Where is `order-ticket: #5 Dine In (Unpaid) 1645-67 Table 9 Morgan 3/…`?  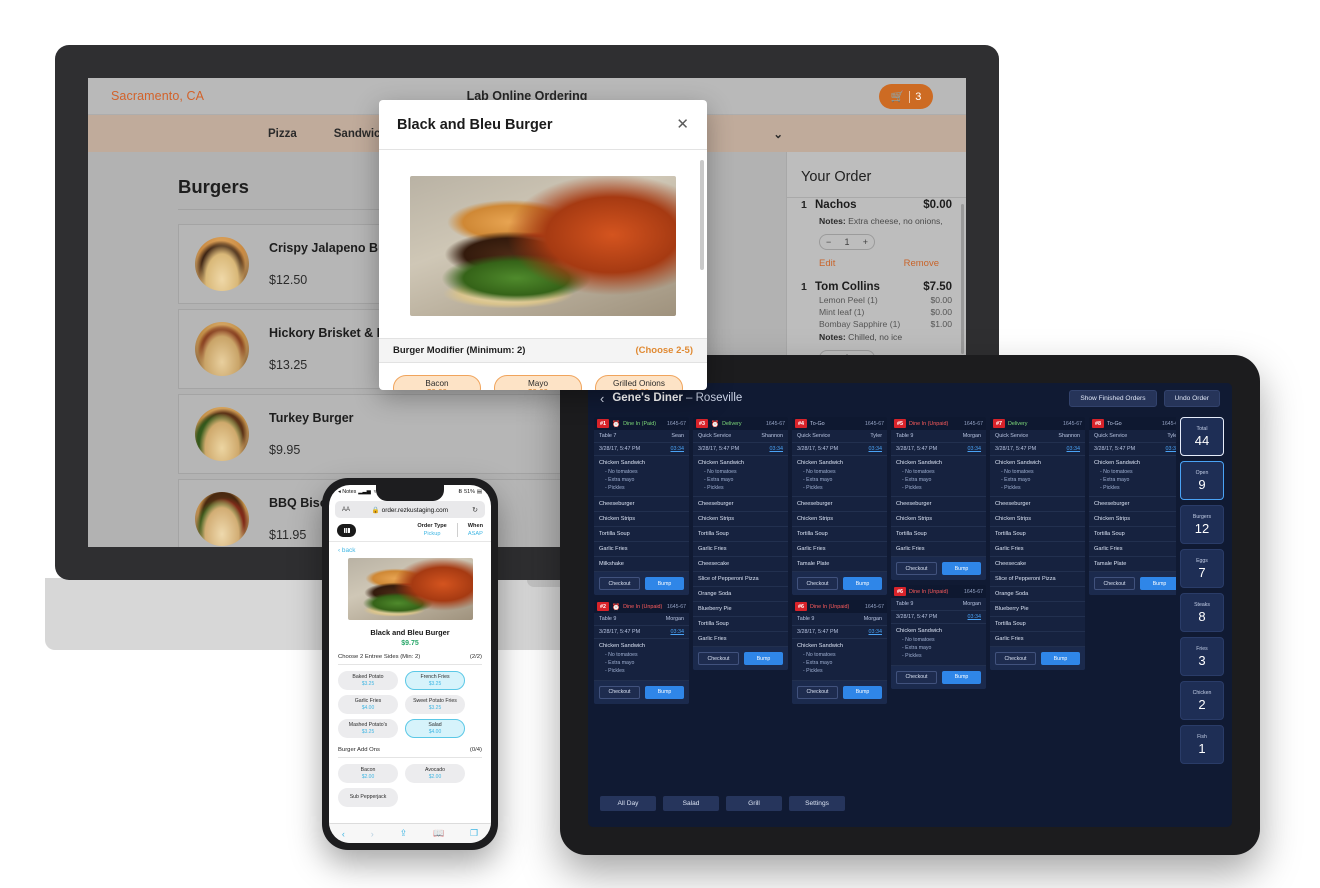
order-ticket: #5 Dine In (Unpaid) 1645-67 Table 9 Morgan 3/… is located at coordinates (938, 499).